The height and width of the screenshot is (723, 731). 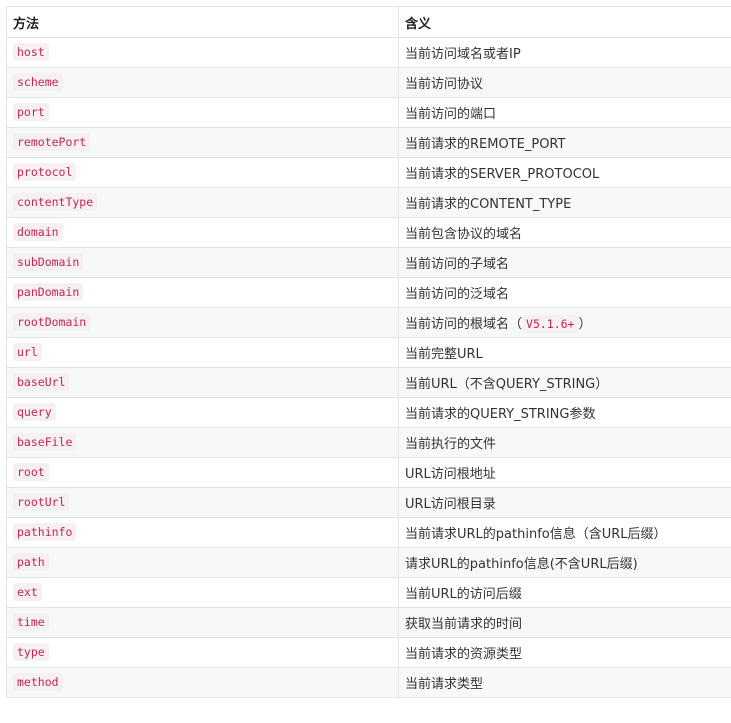 I want to click on table-row: panDomain 当前访问的泛域名, so click(x=368, y=292).